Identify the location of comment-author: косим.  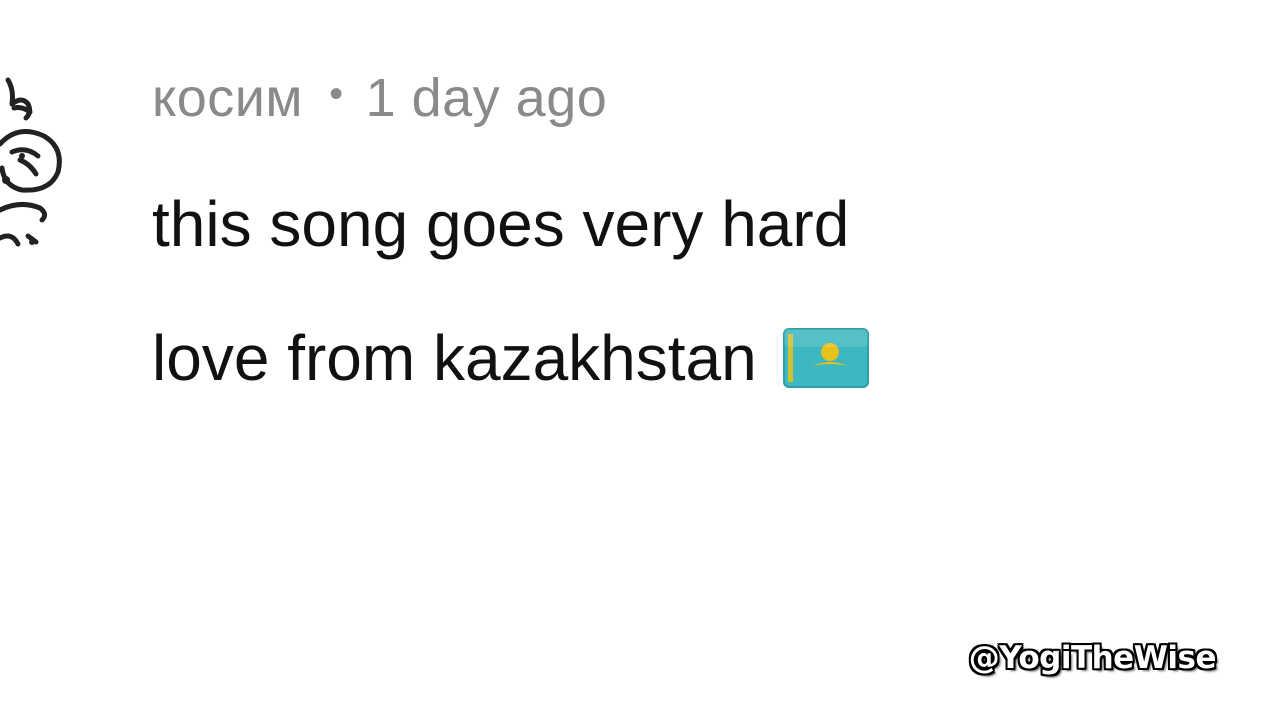
(227, 98).